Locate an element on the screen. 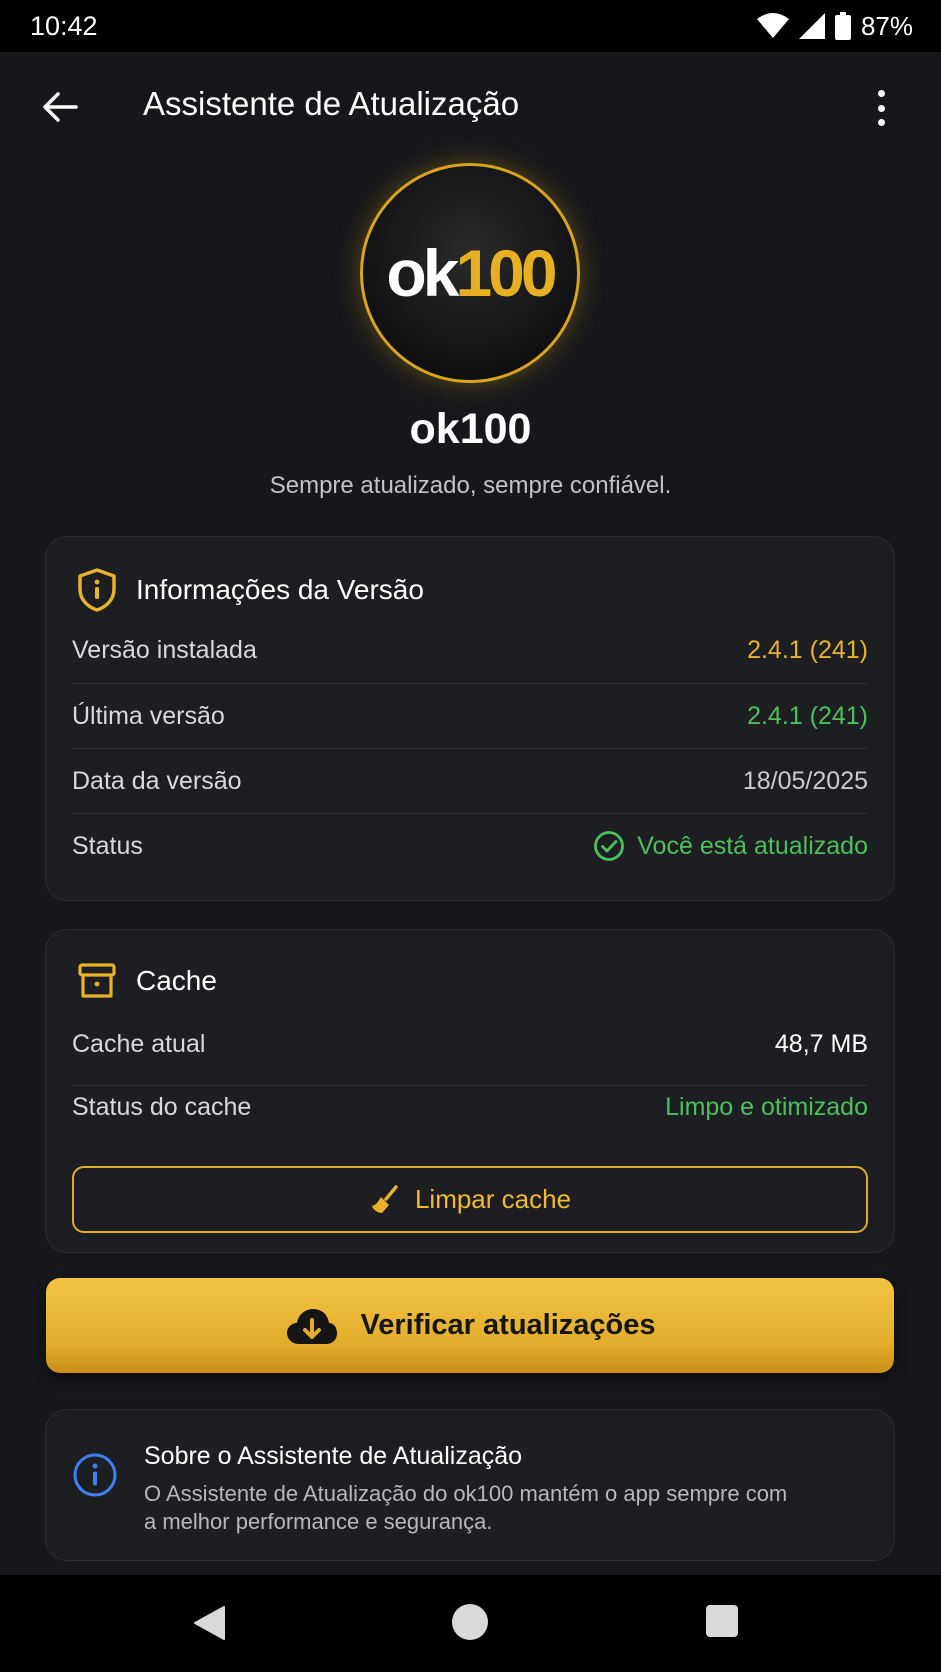 This screenshot has width=941, height=1672. card-title: Cache is located at coordinates (176, 980).